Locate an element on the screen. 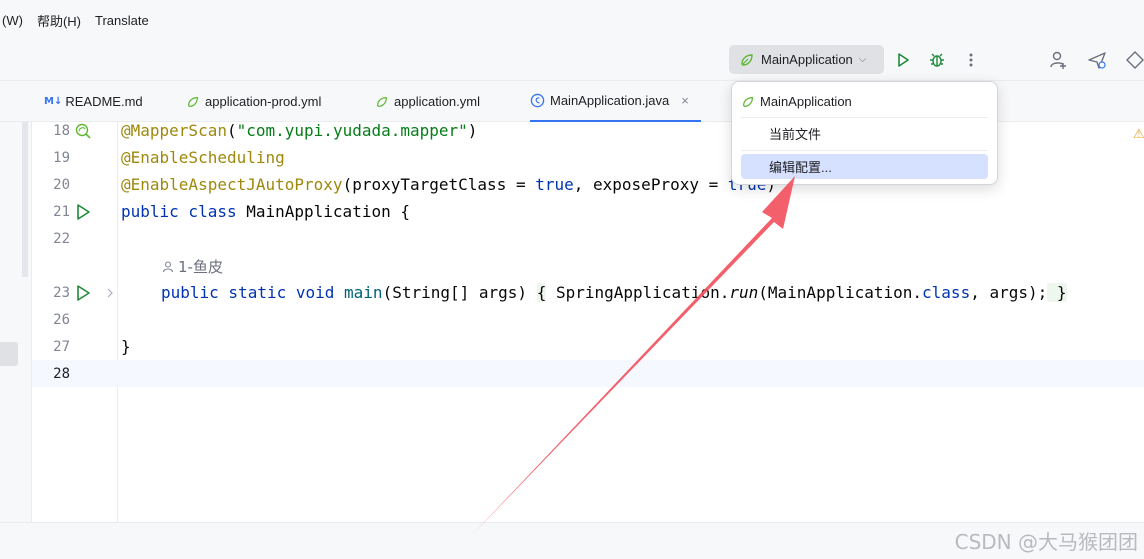  line-number: 18 is located at coordinates (61, 131).